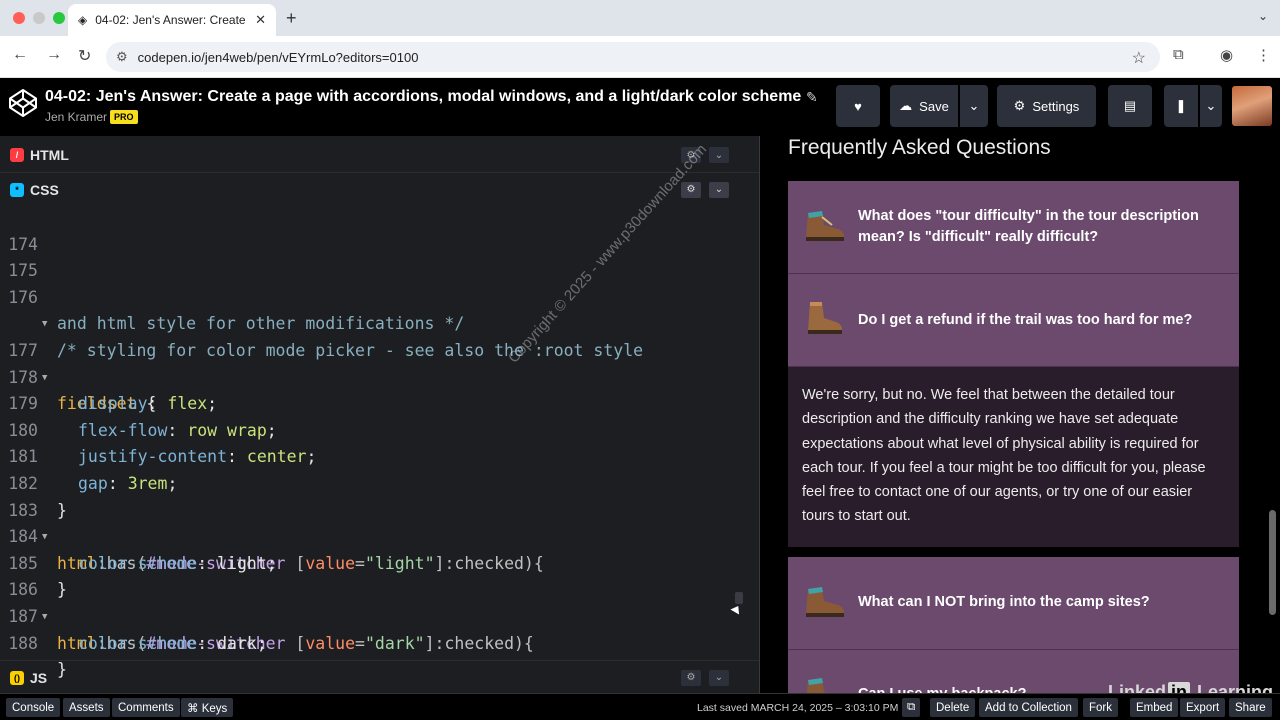 This screenshot has width=1280, height=720. Describe the element at coordinates (330, 643) in the screenshot. I see `code-attribute: value` at that location.